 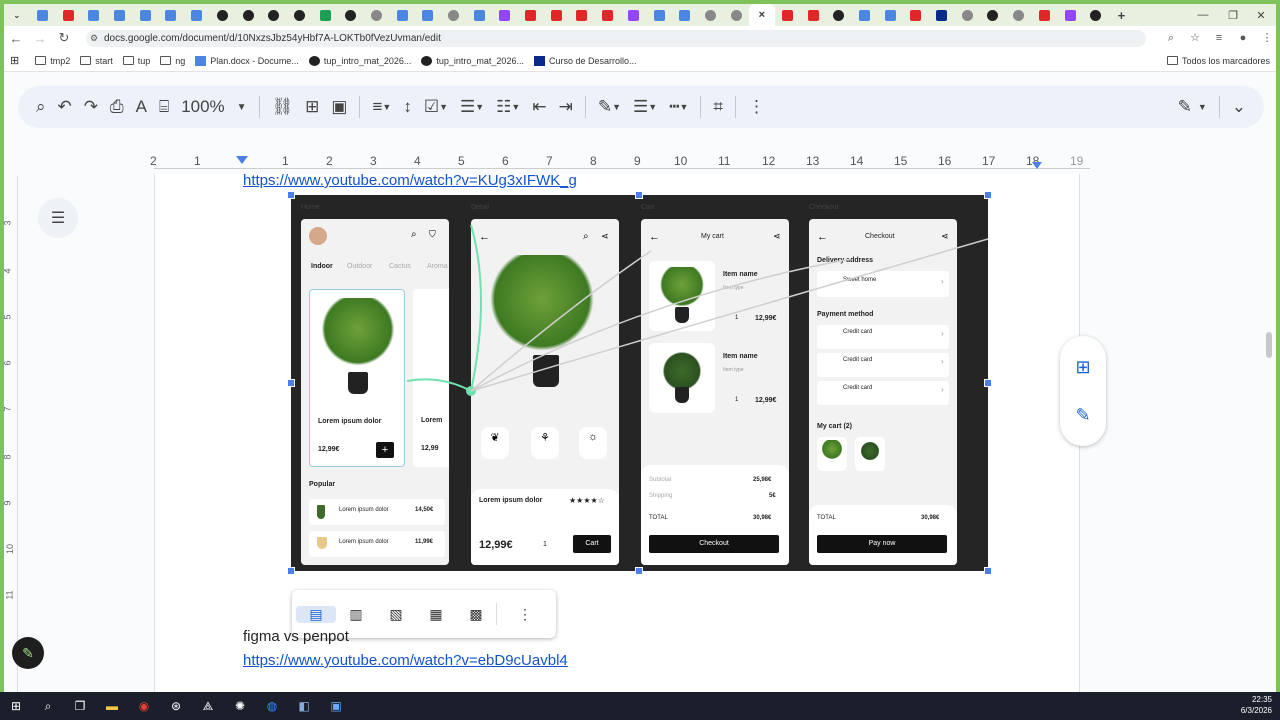 I want to click on more-options-icon: ⋮, so click(x=756, y=107).